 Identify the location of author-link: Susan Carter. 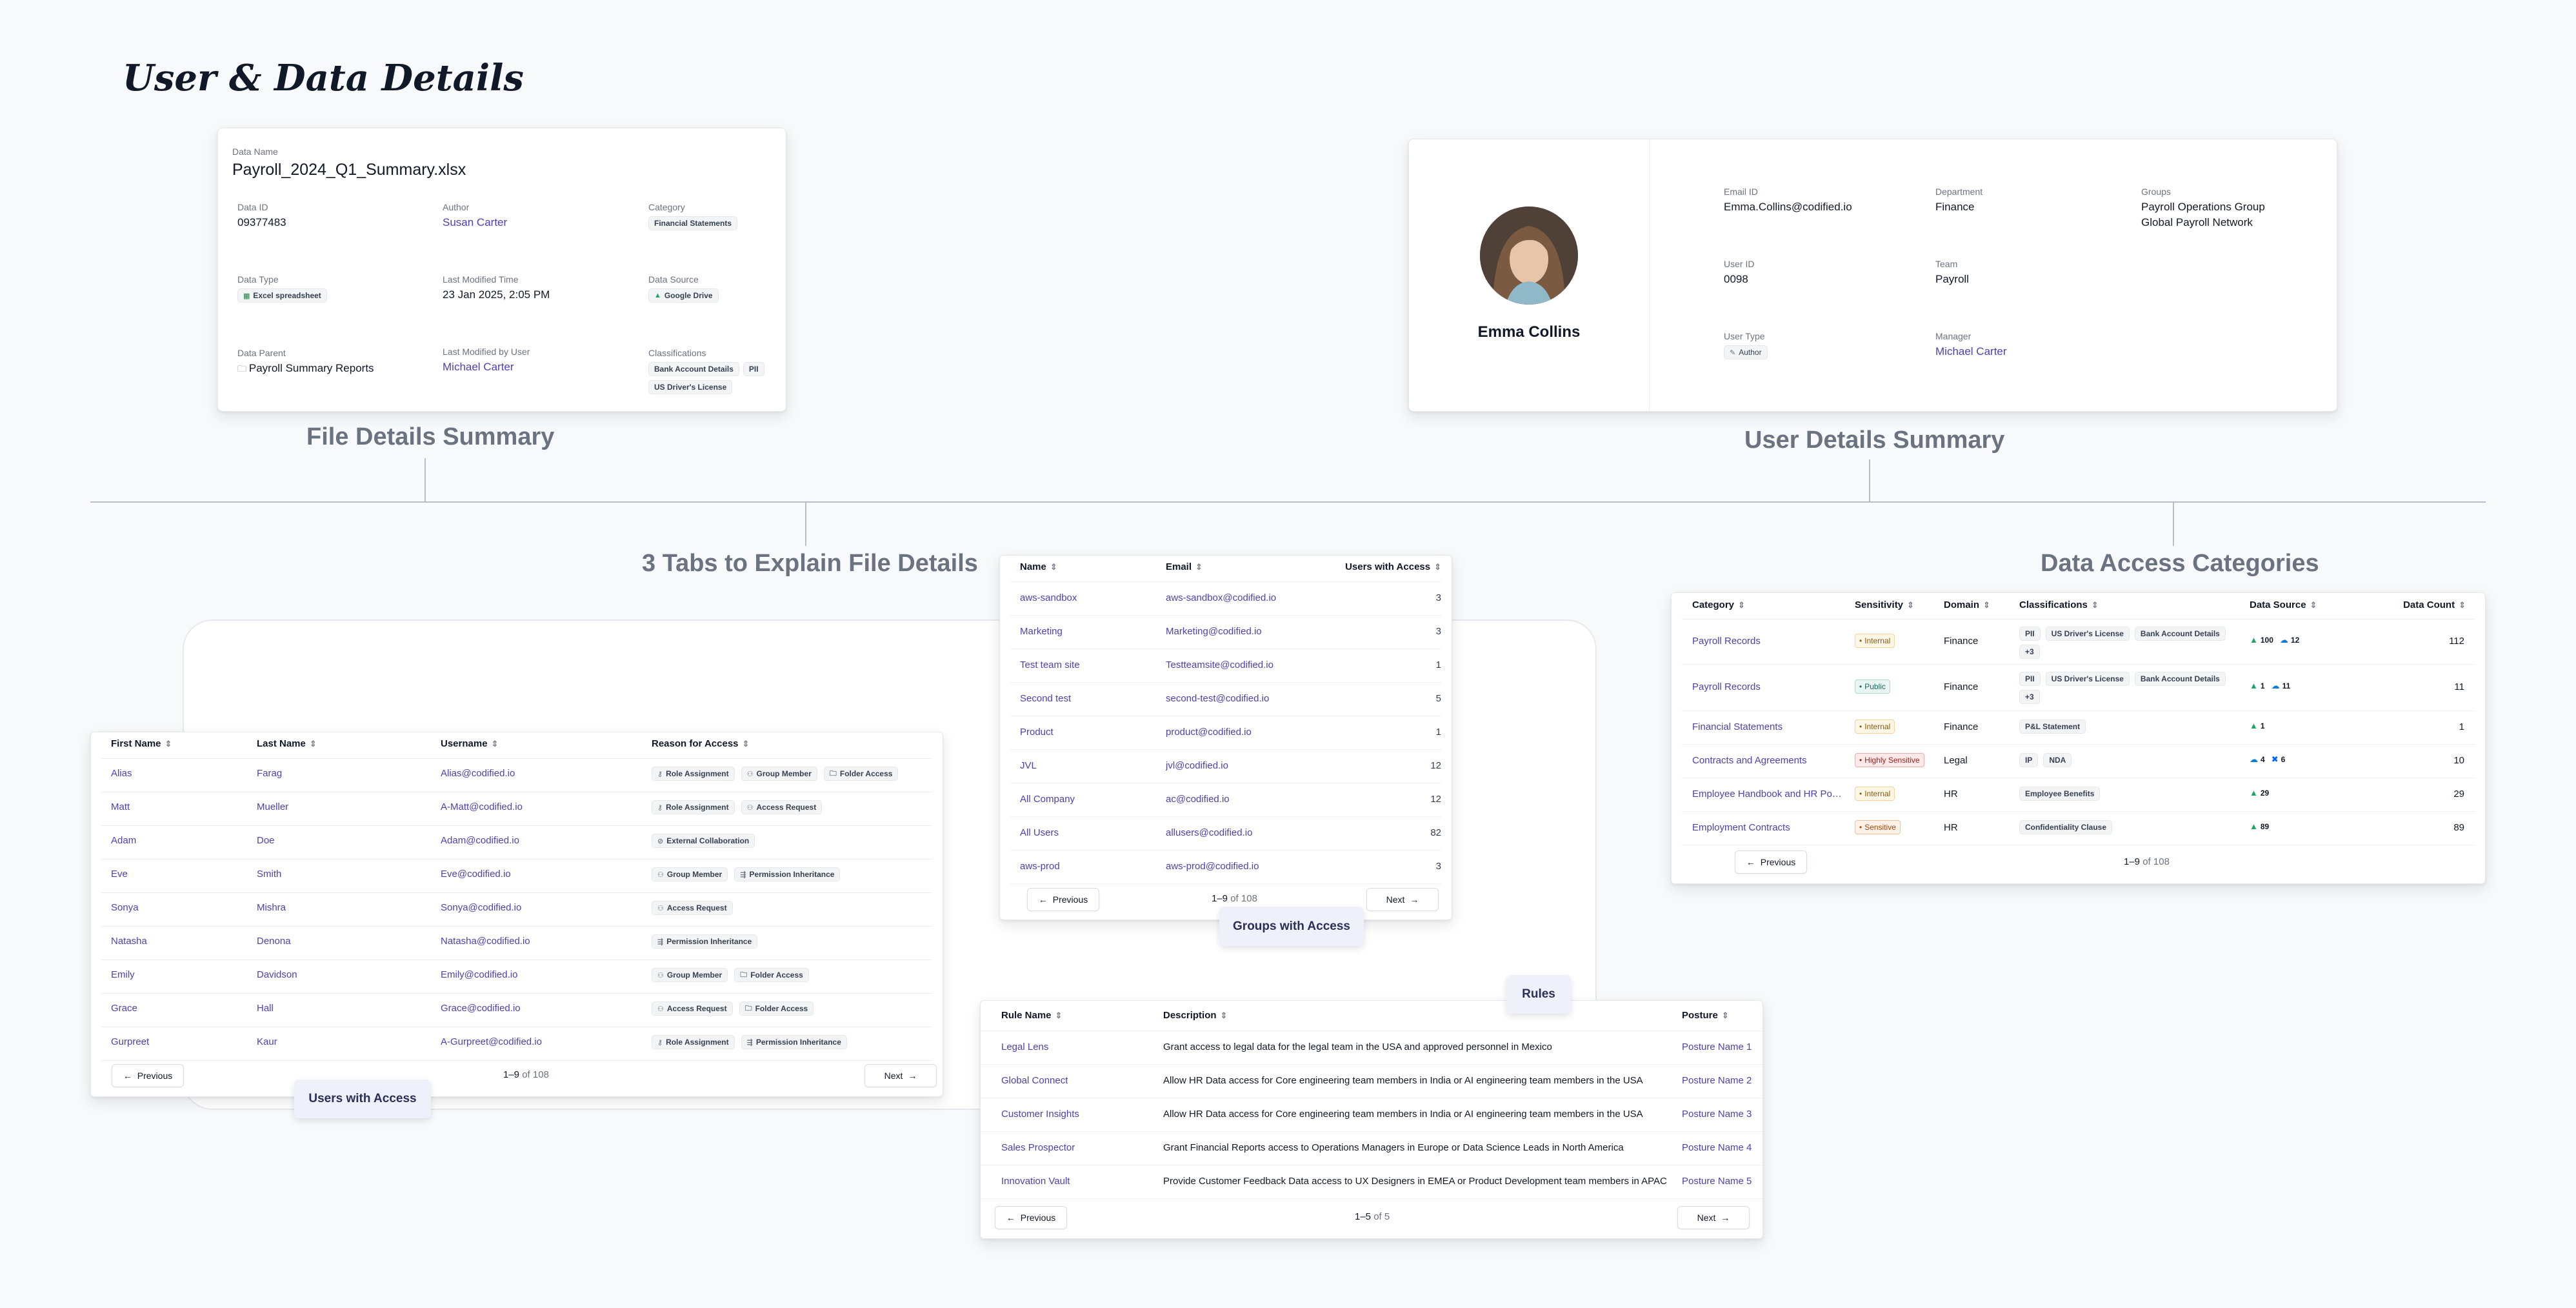
(475, 223).